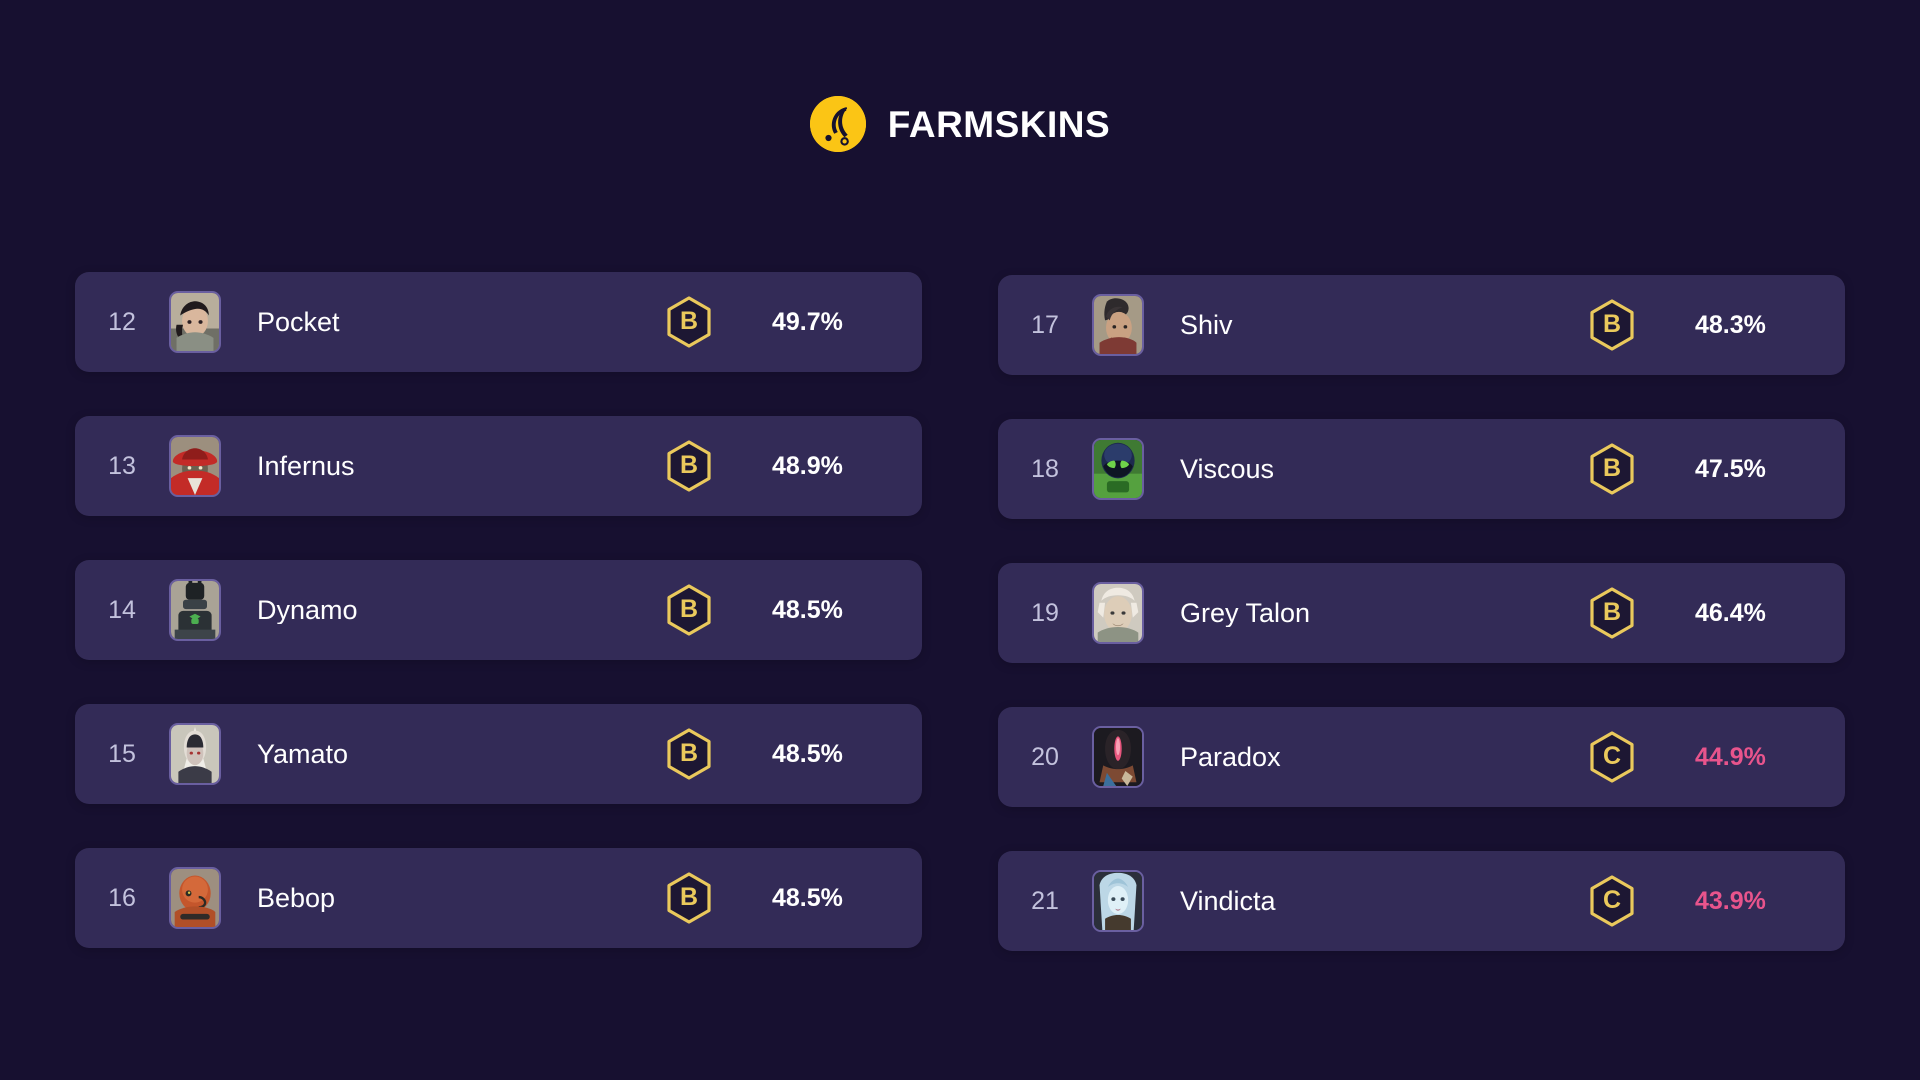 The image size is (1920, 1080). I want to click on rank-number: 21, so click(1045, 900).